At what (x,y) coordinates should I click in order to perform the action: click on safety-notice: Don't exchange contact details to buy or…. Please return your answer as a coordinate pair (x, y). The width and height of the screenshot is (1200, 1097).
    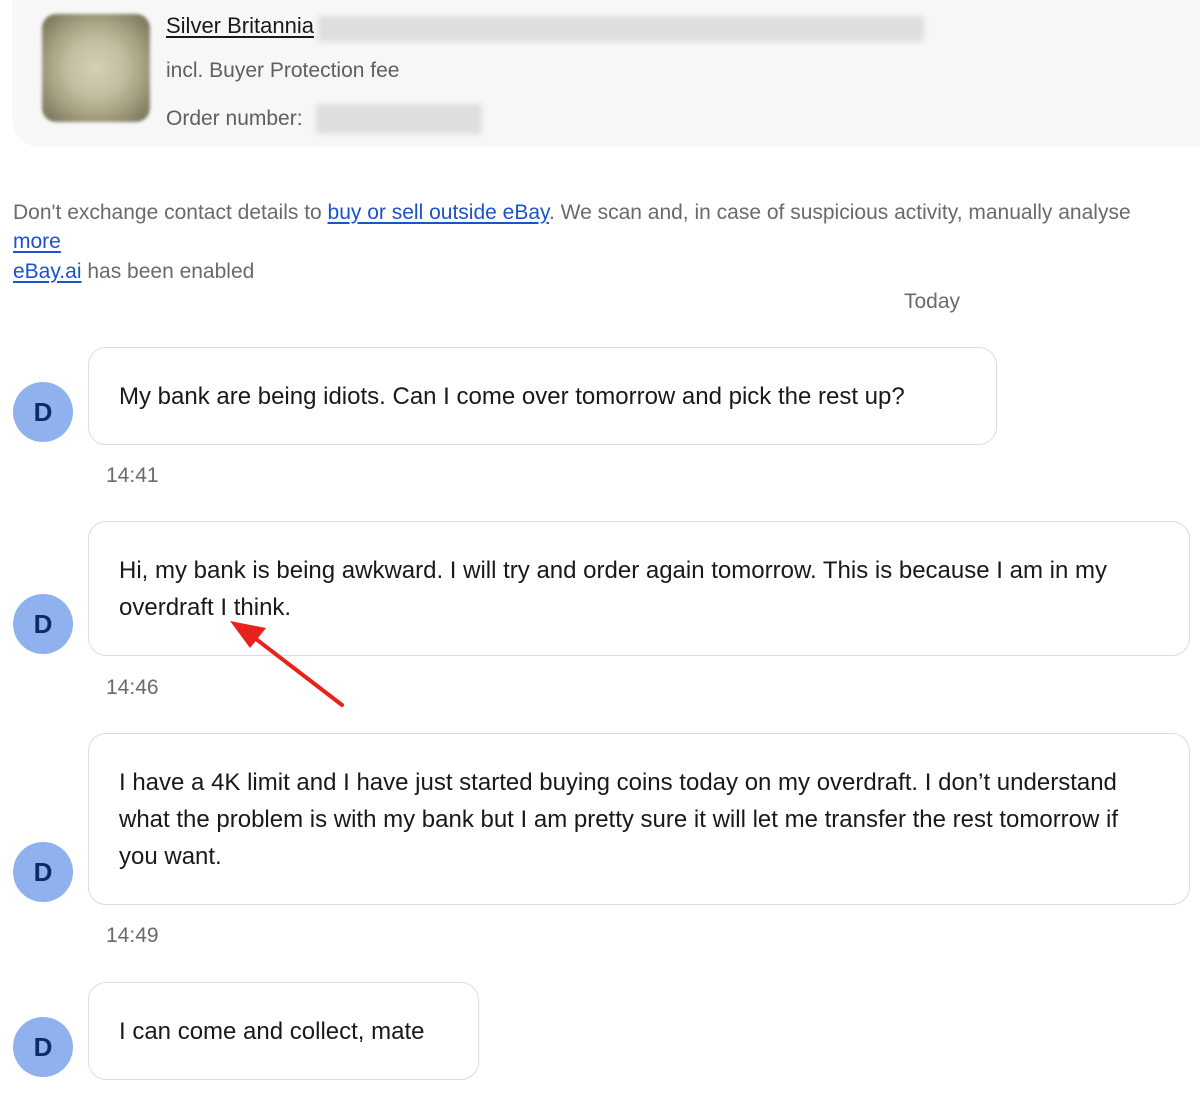
    Looking at the image, I should click on (572, 213).